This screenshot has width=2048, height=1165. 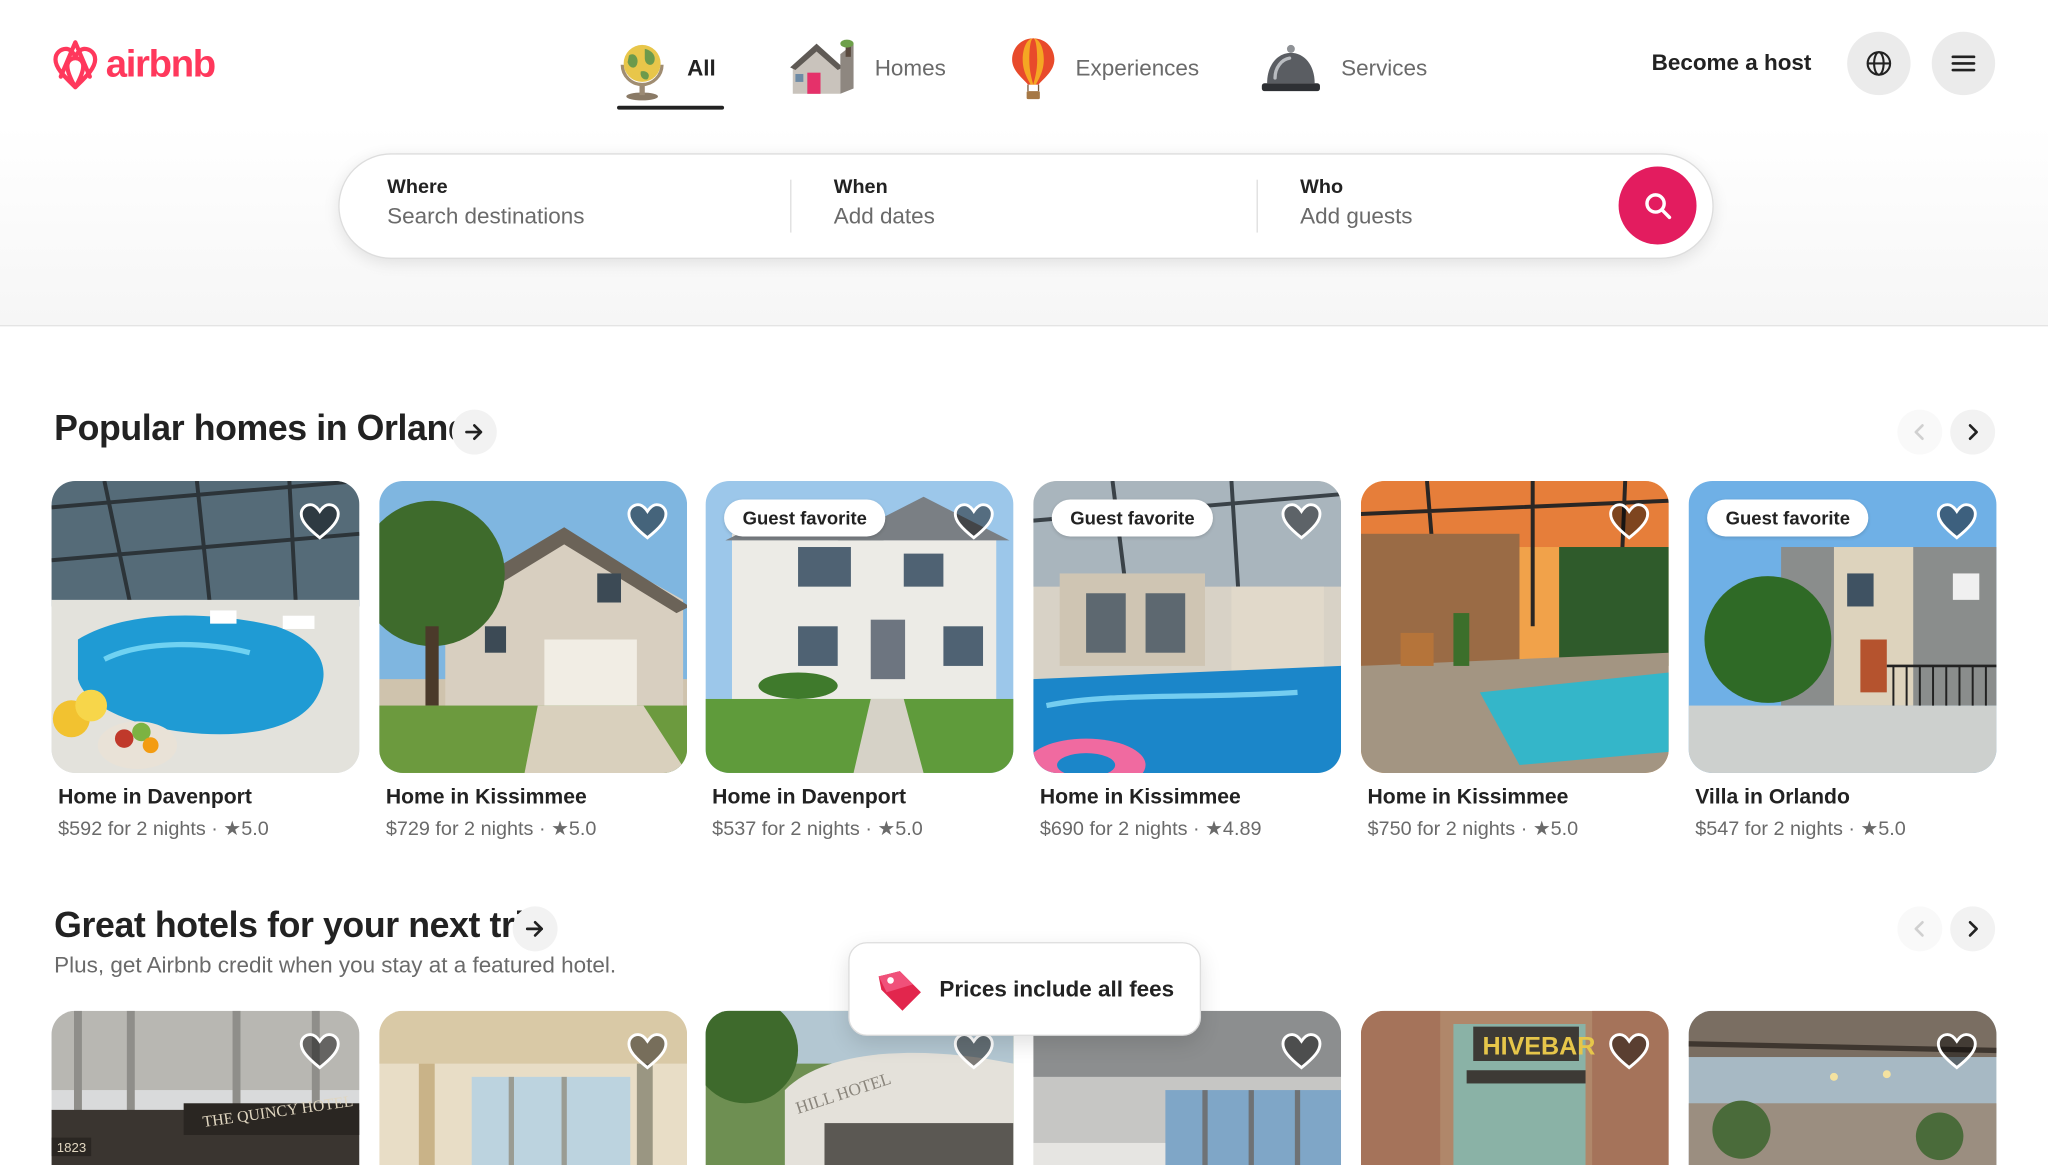 What do you see at coordinates (1441, 829) in the screenshot?
I see `listing-price: $750 for 2 nights` at bounding box center [1441, 829].